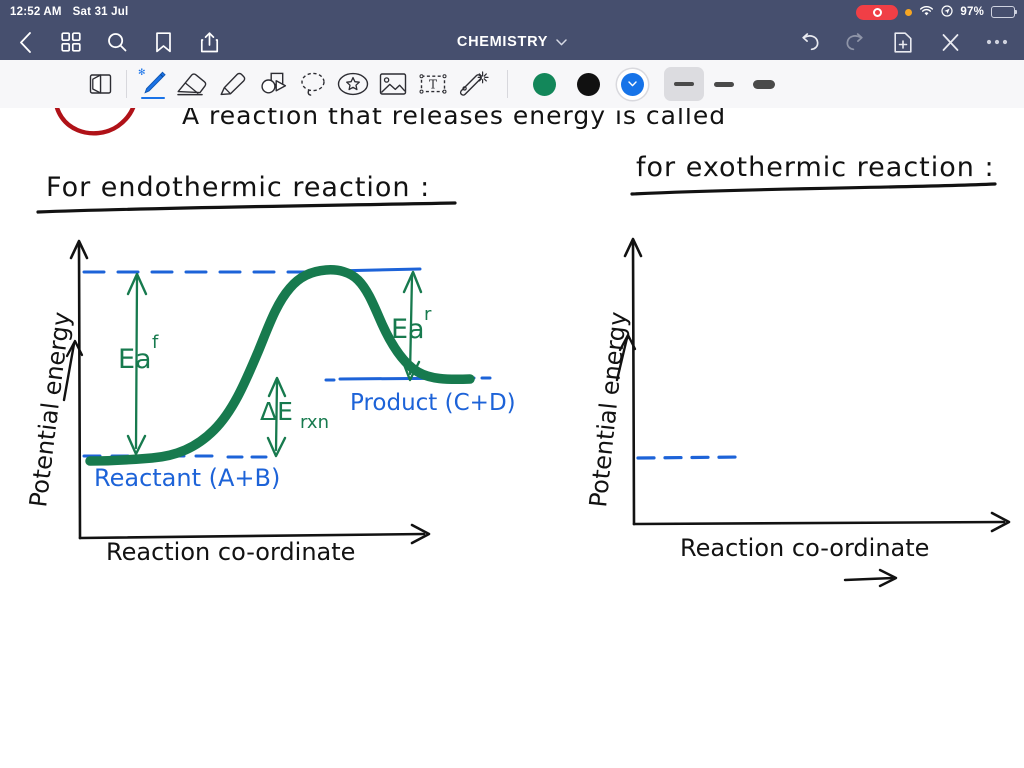 The height and width of the screenshot is (768, 1024). I want to click on add-page-icon, so click(903, 42).